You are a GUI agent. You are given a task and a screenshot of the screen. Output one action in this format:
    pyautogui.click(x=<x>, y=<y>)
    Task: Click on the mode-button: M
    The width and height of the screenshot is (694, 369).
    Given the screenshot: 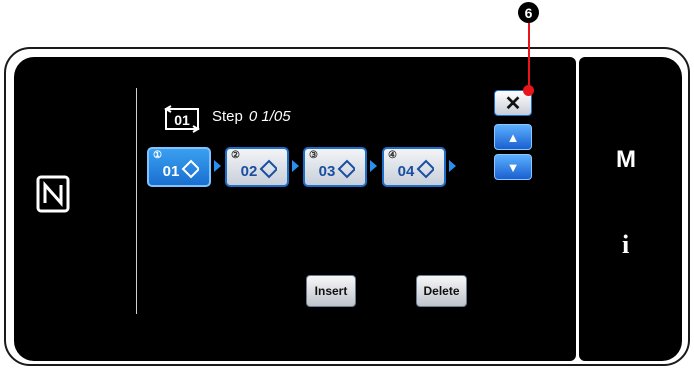 What is the action you would take?
    pyautogui.click(x=626, y=160)
    